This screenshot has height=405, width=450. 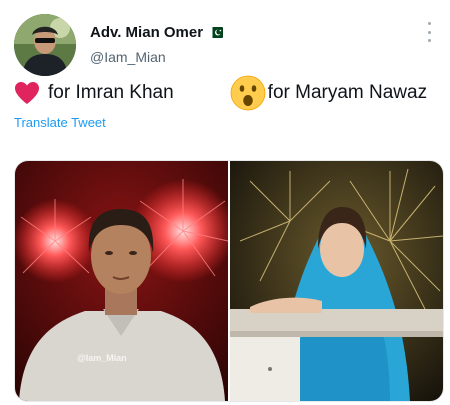 I want to click on translate-tweet-link: Translate Tweet, so click(x=60, y=122).